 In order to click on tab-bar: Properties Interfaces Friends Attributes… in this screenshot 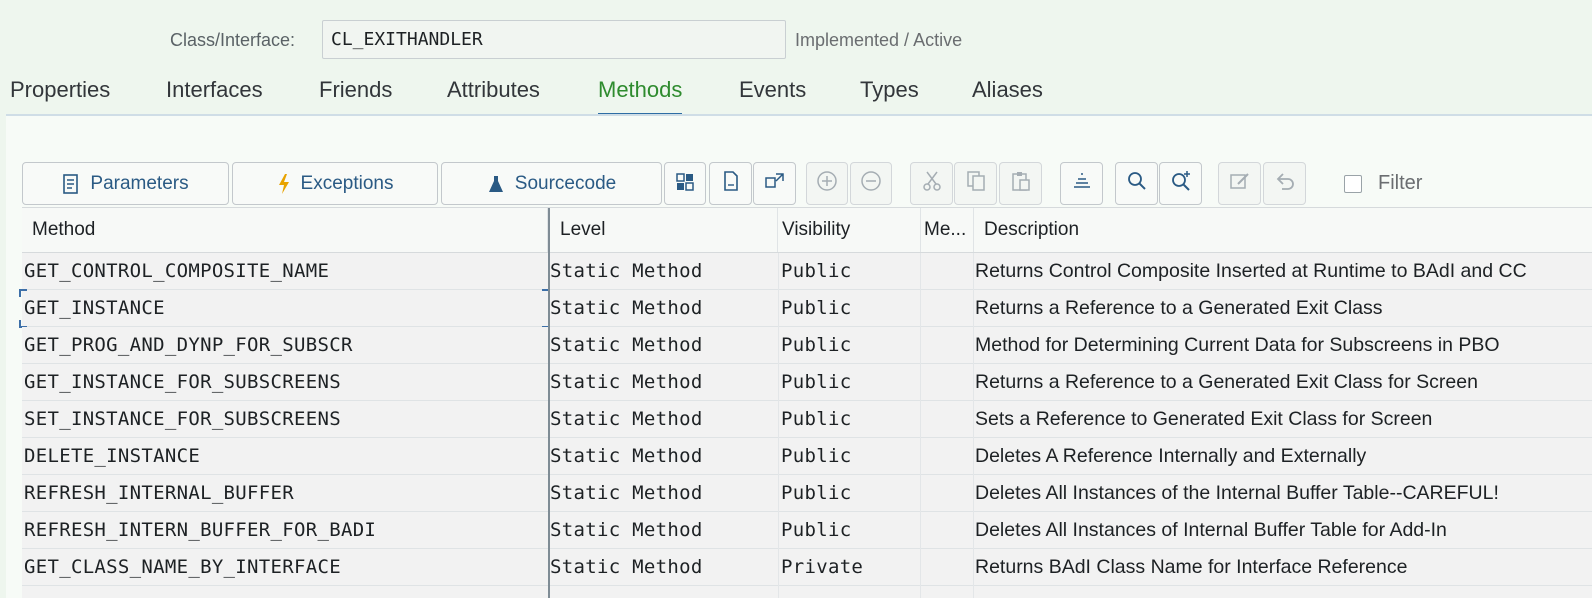, I will do `click(796, 96)`.